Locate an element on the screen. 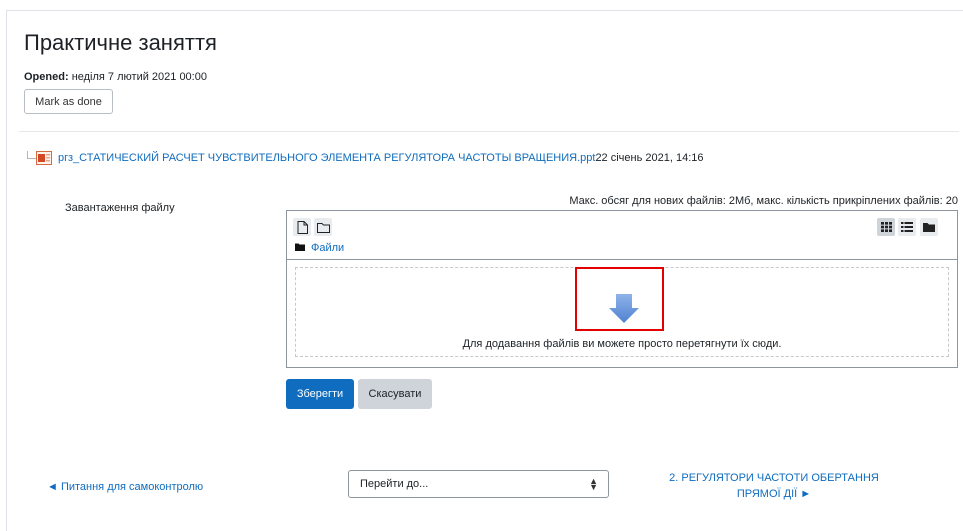  file-upload-label: Завантаження файлу is located at coordinates (120, 208).